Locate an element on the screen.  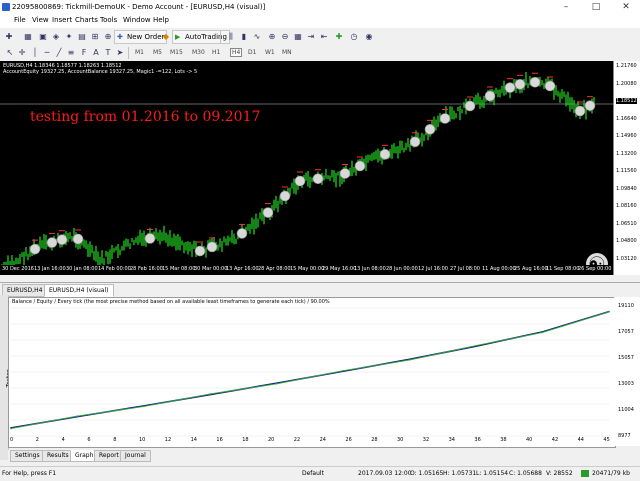
time-label: 15 May 00:00 is located at coordinates (307, 269).